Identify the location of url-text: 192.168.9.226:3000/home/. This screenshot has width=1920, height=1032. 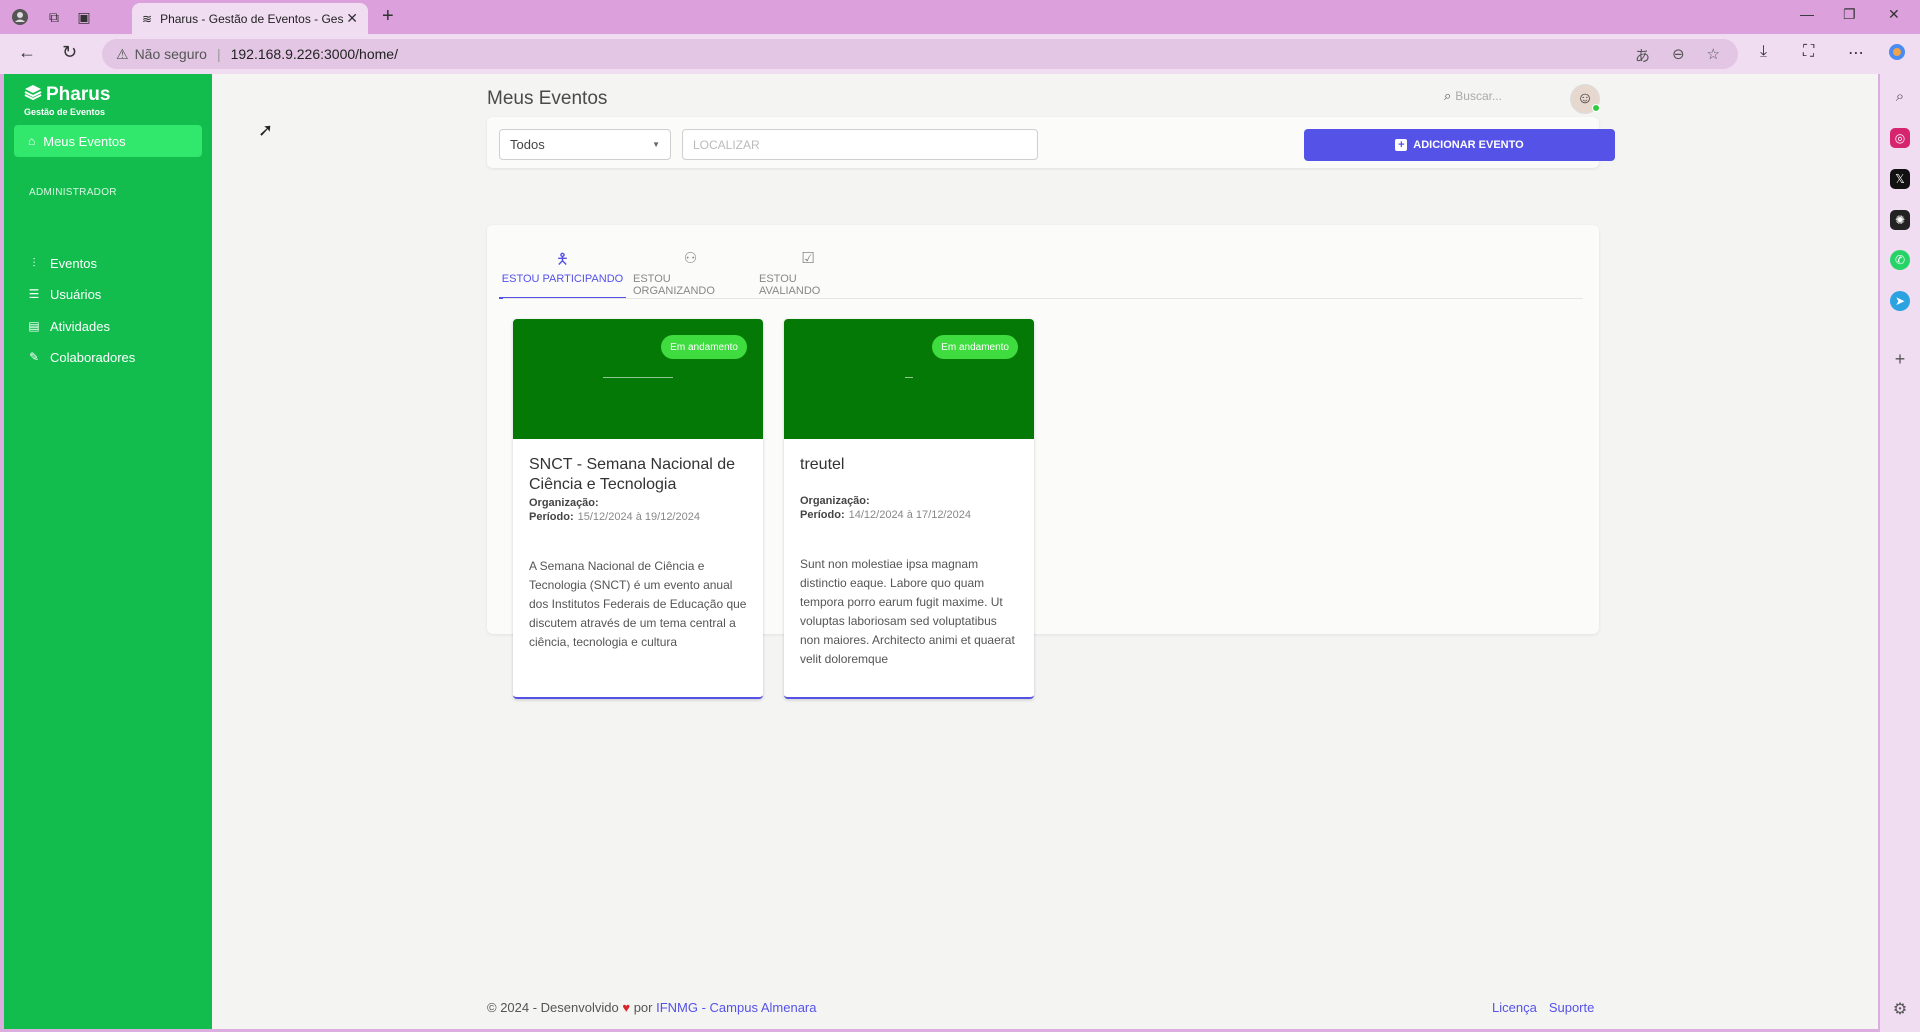
(314, 54).